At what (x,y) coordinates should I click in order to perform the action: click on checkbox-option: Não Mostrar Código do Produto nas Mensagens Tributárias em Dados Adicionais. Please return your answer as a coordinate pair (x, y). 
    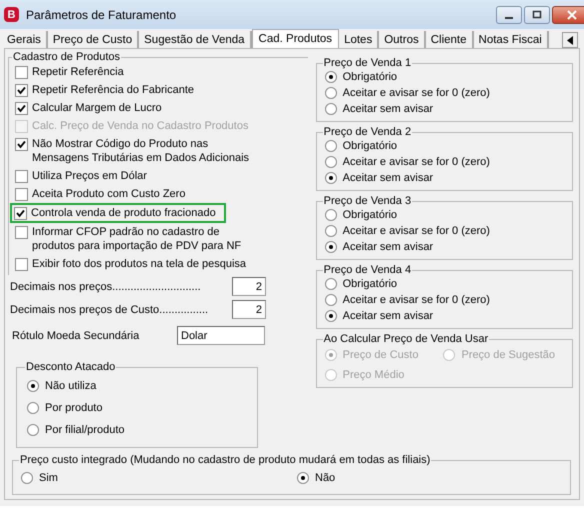
    Looking at the image, I should click on (135, 151).